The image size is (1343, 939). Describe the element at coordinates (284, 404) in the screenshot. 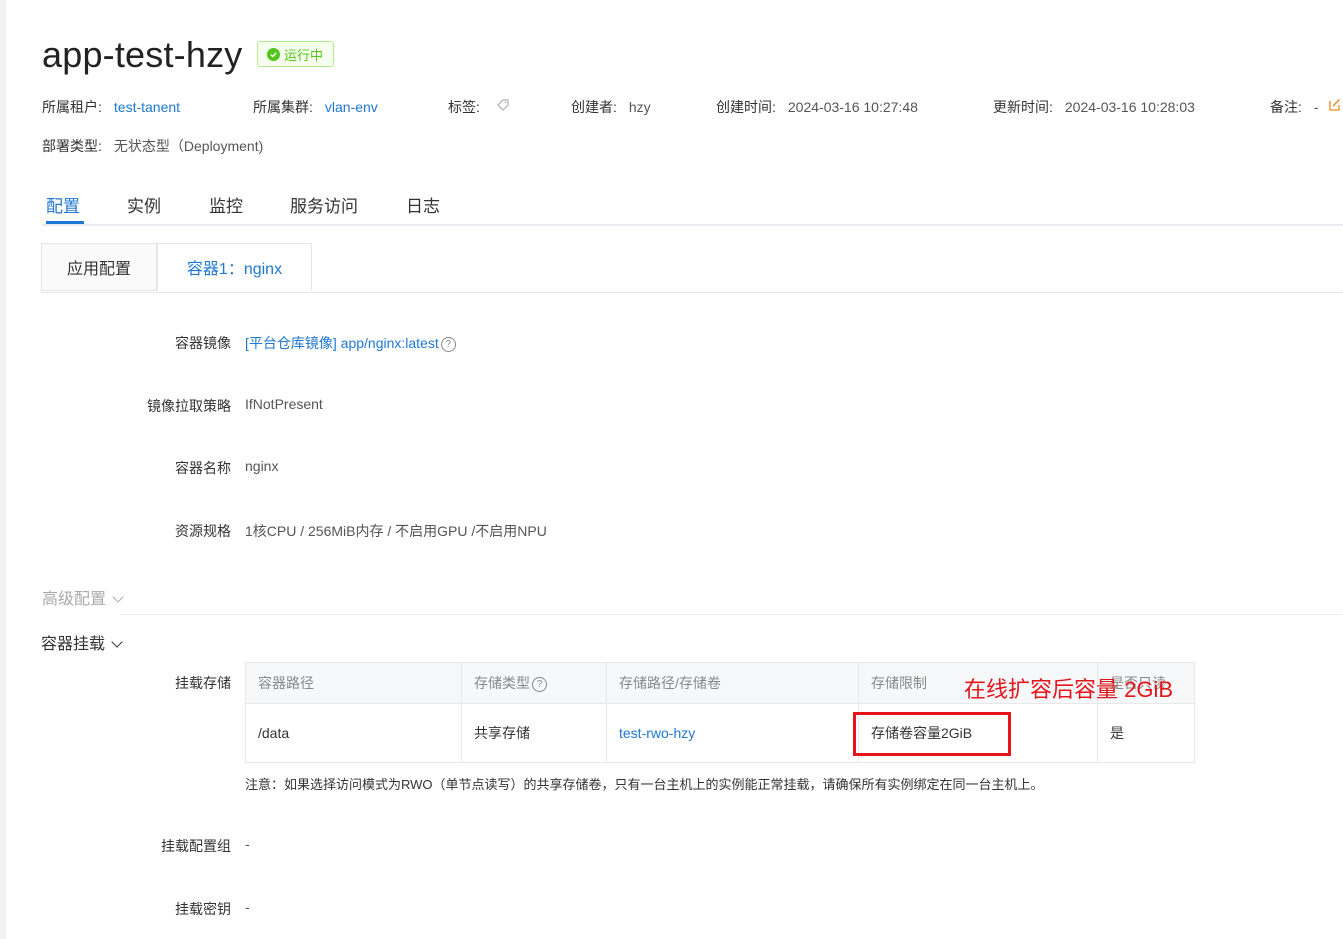

I see `pull-value: IfNotPresent` at that location.